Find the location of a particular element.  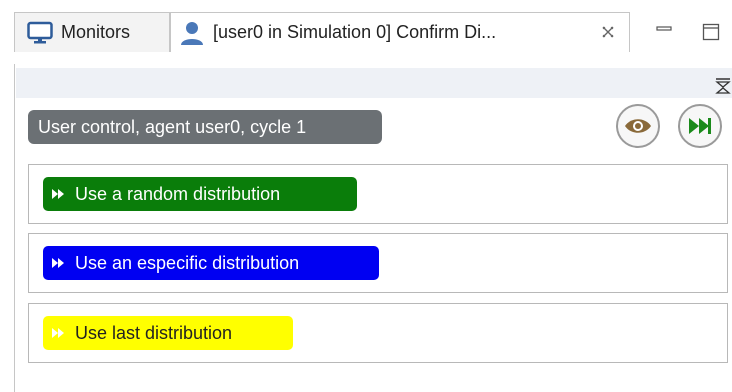

minimize-button is located at coordinates (664, 32).